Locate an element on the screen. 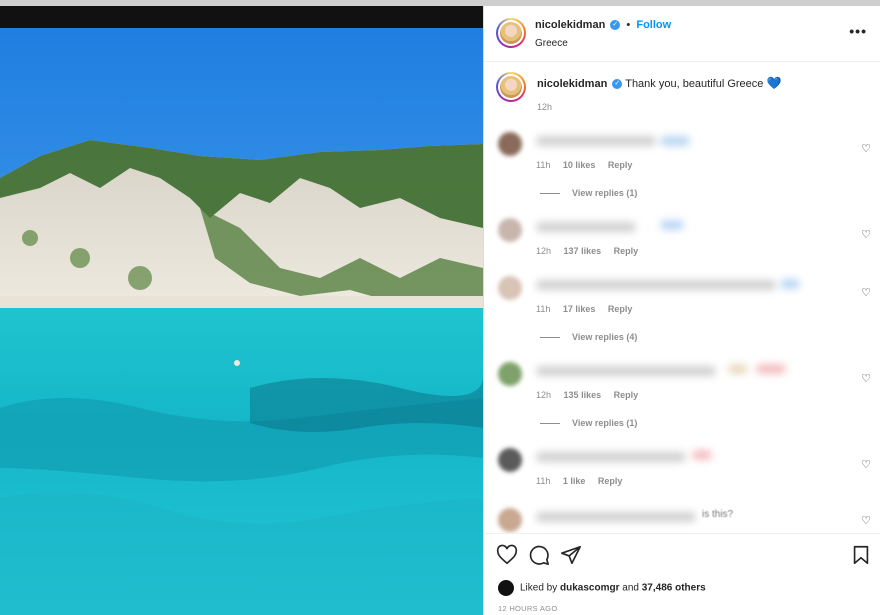 This screenshot has width=880, height=615. caption-avatar is located at coordinates (511, 87).